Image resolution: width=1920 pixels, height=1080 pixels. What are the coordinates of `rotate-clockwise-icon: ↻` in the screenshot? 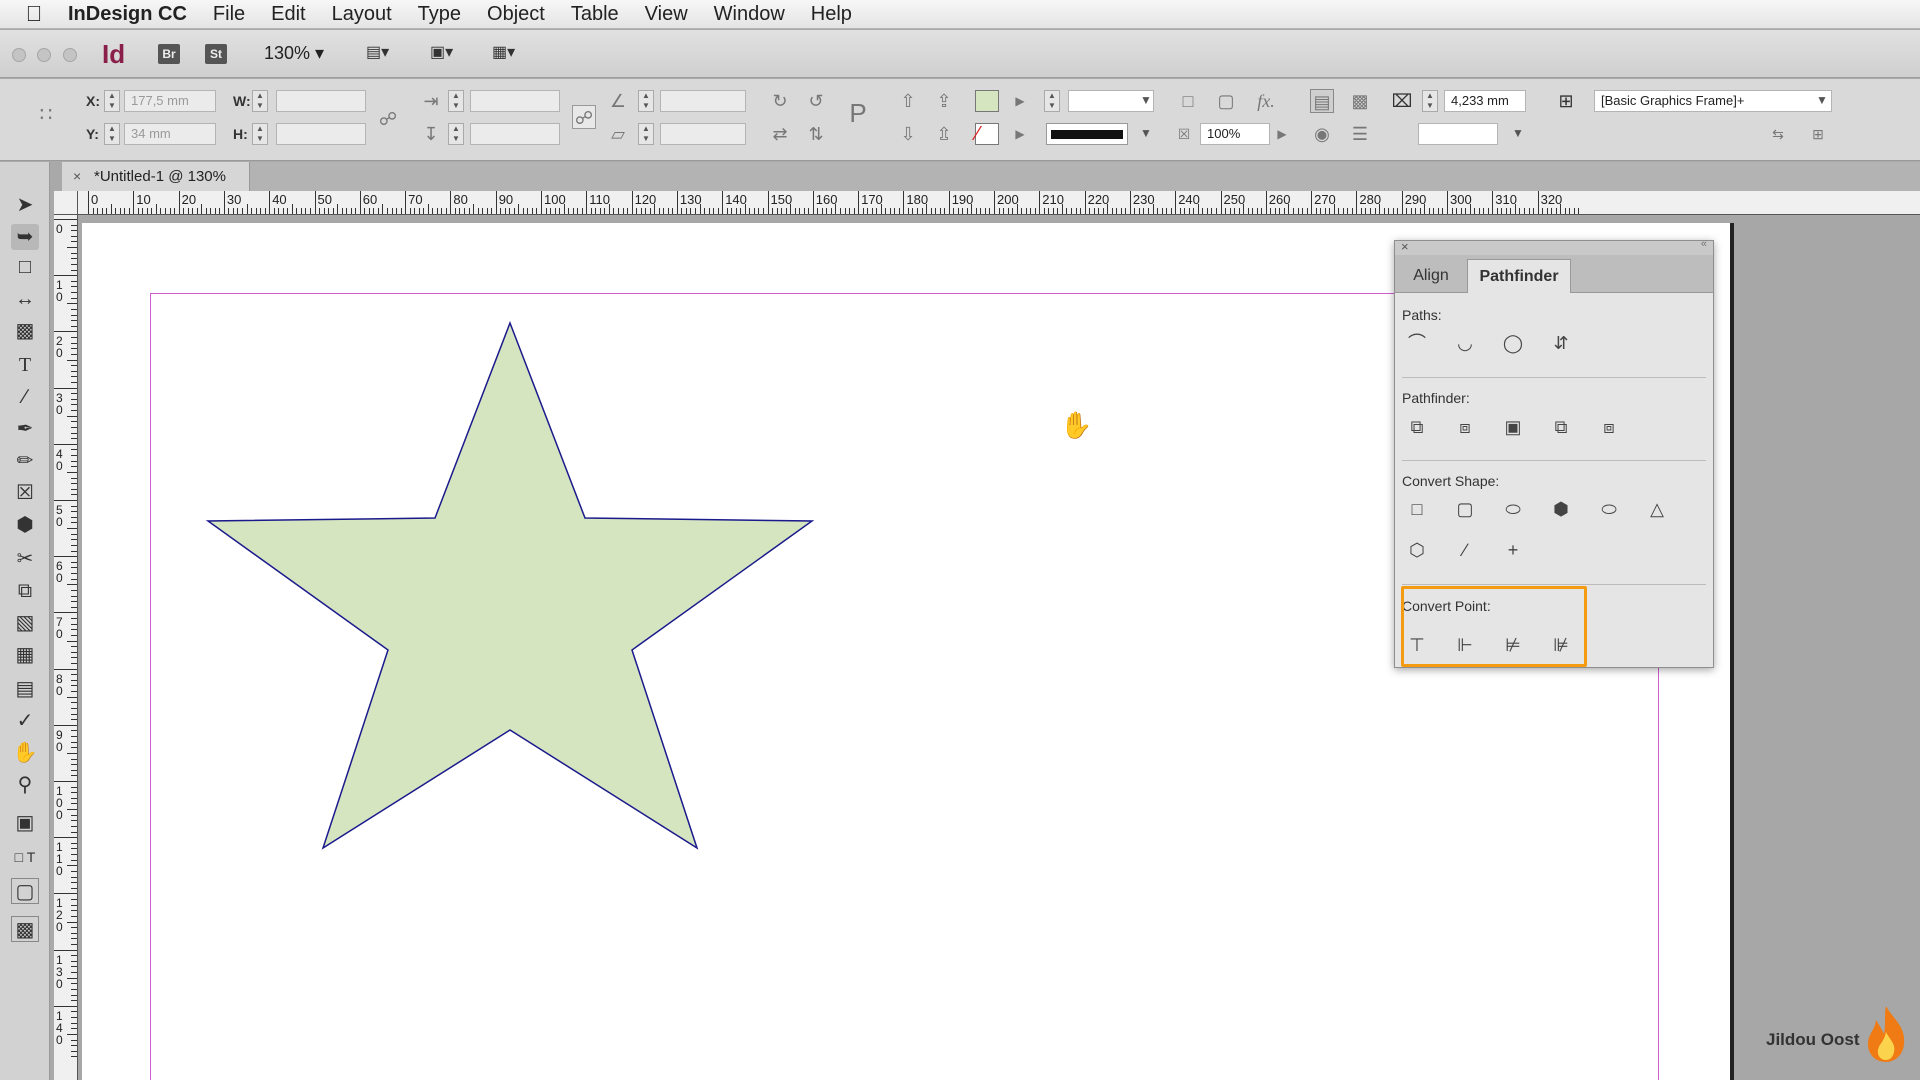 It's located at (780, 101).